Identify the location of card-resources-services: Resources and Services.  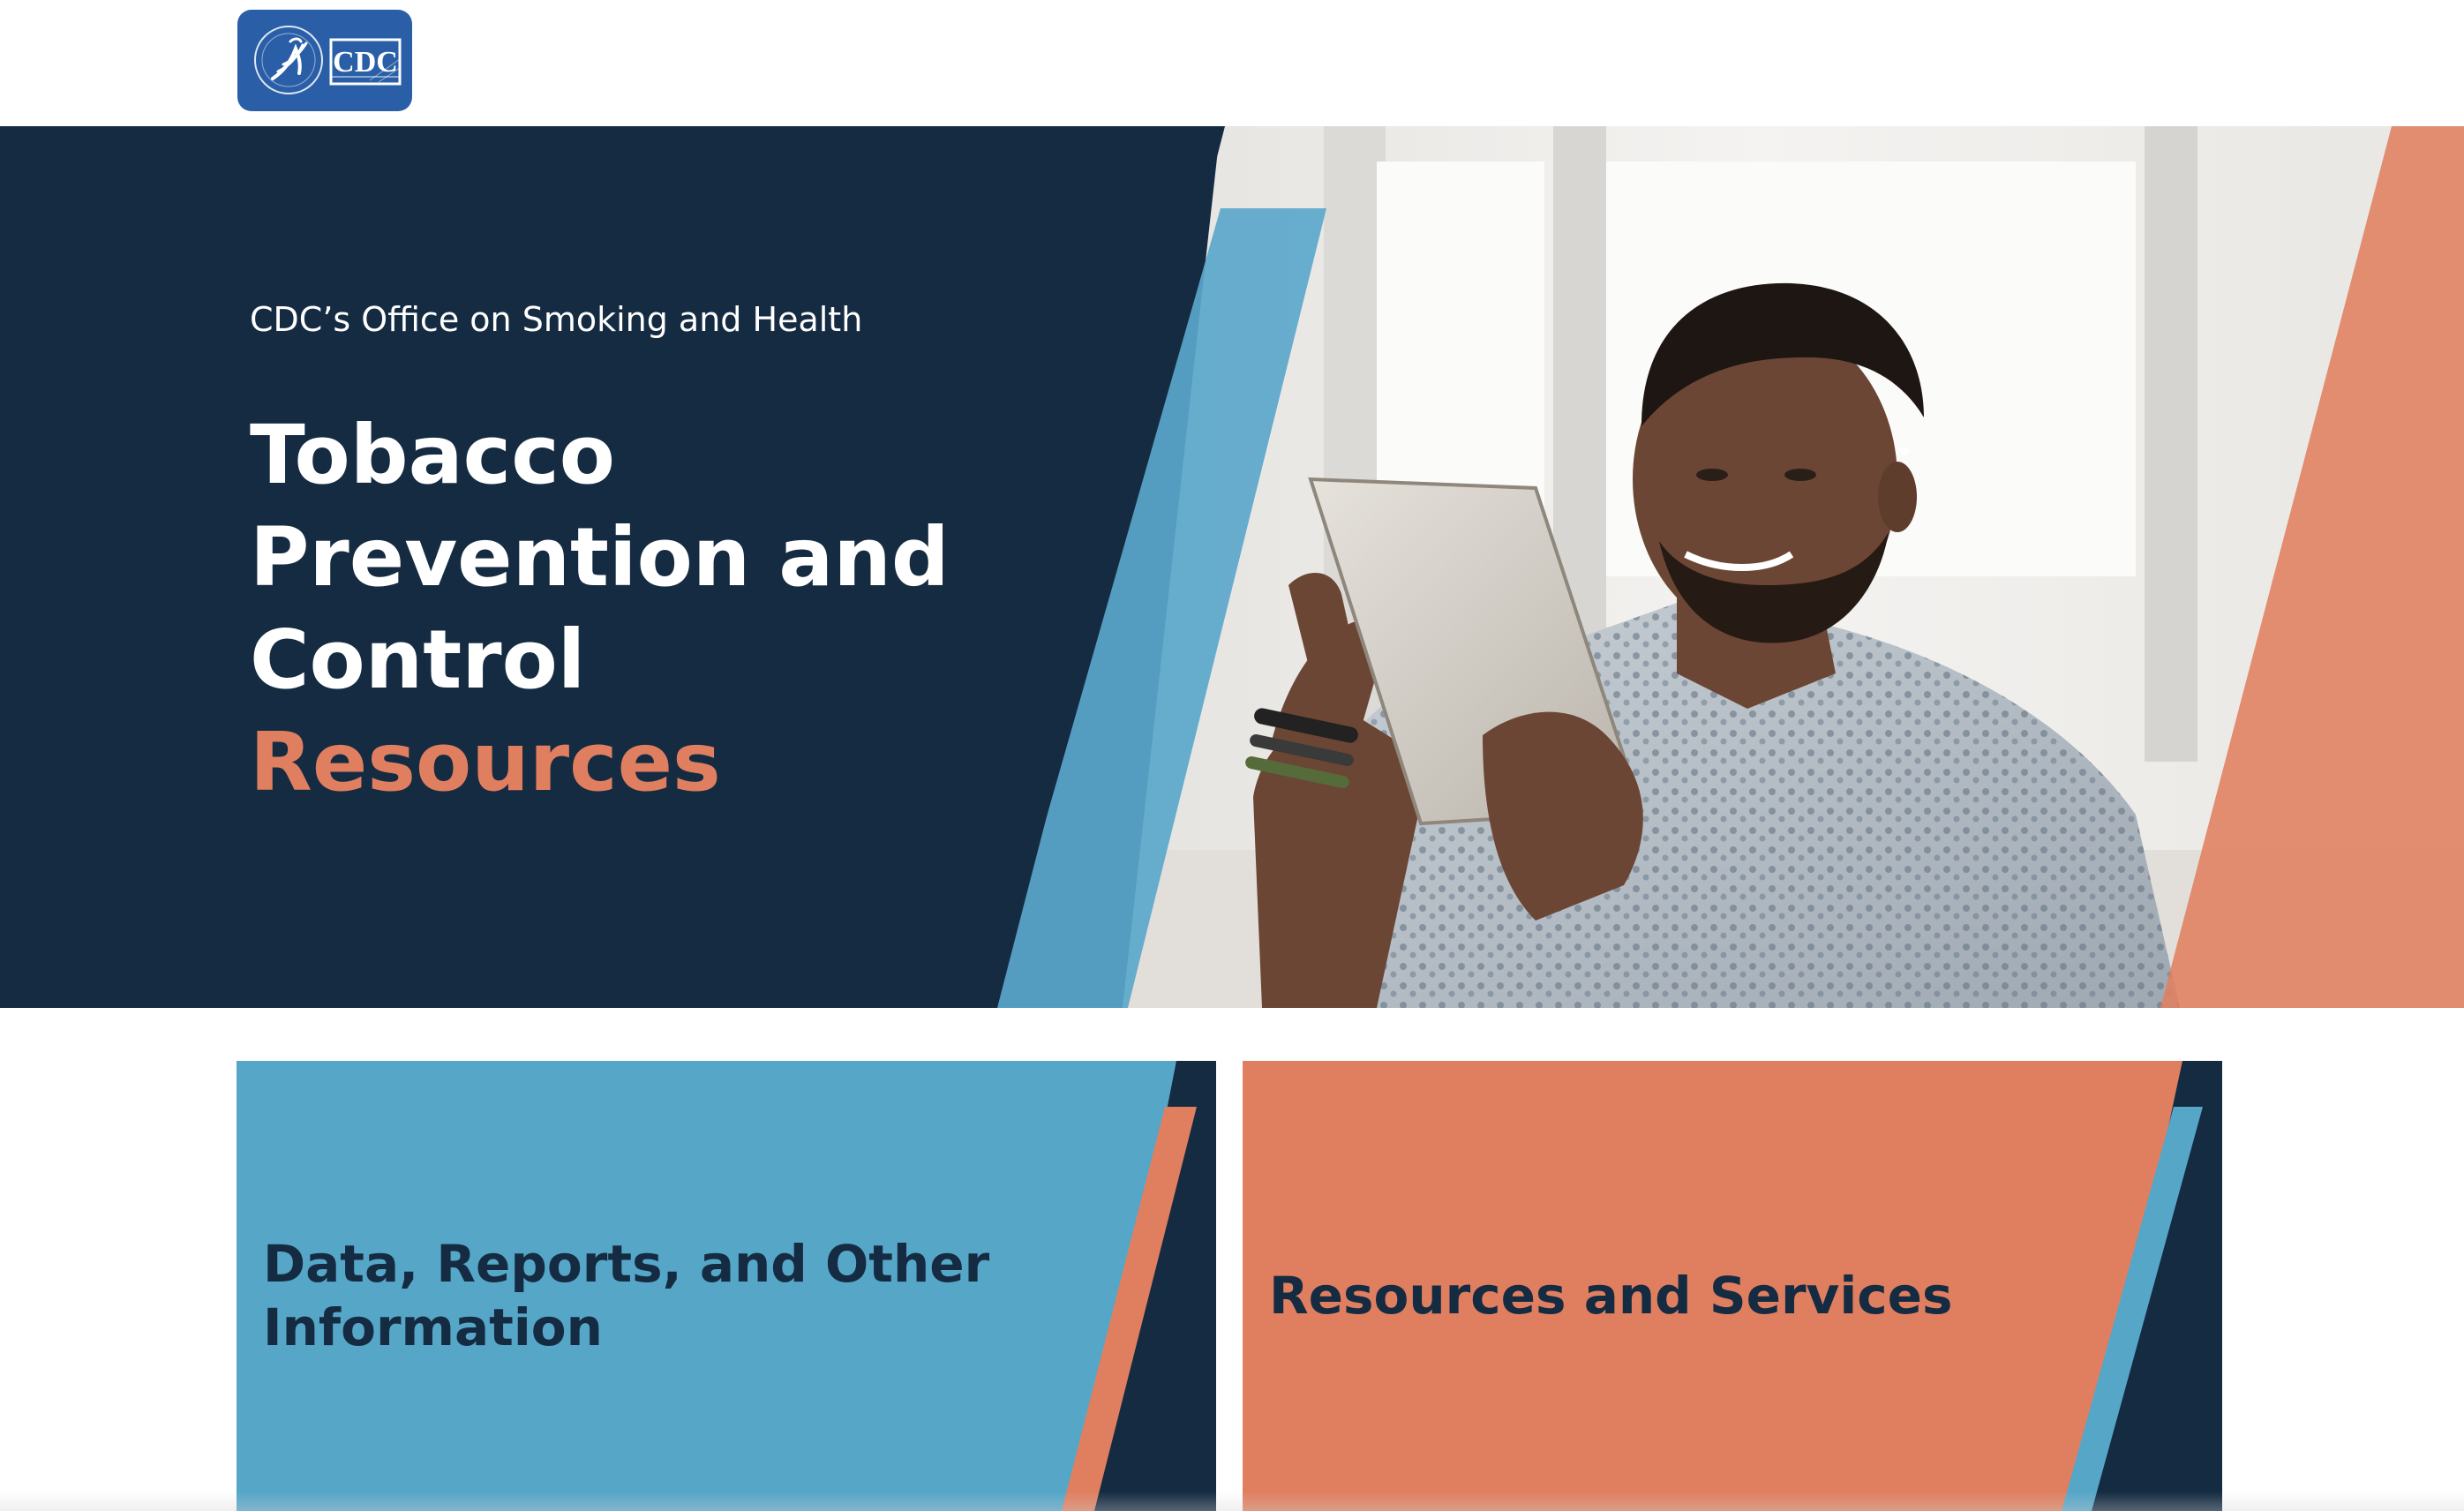
(1733, 1286).